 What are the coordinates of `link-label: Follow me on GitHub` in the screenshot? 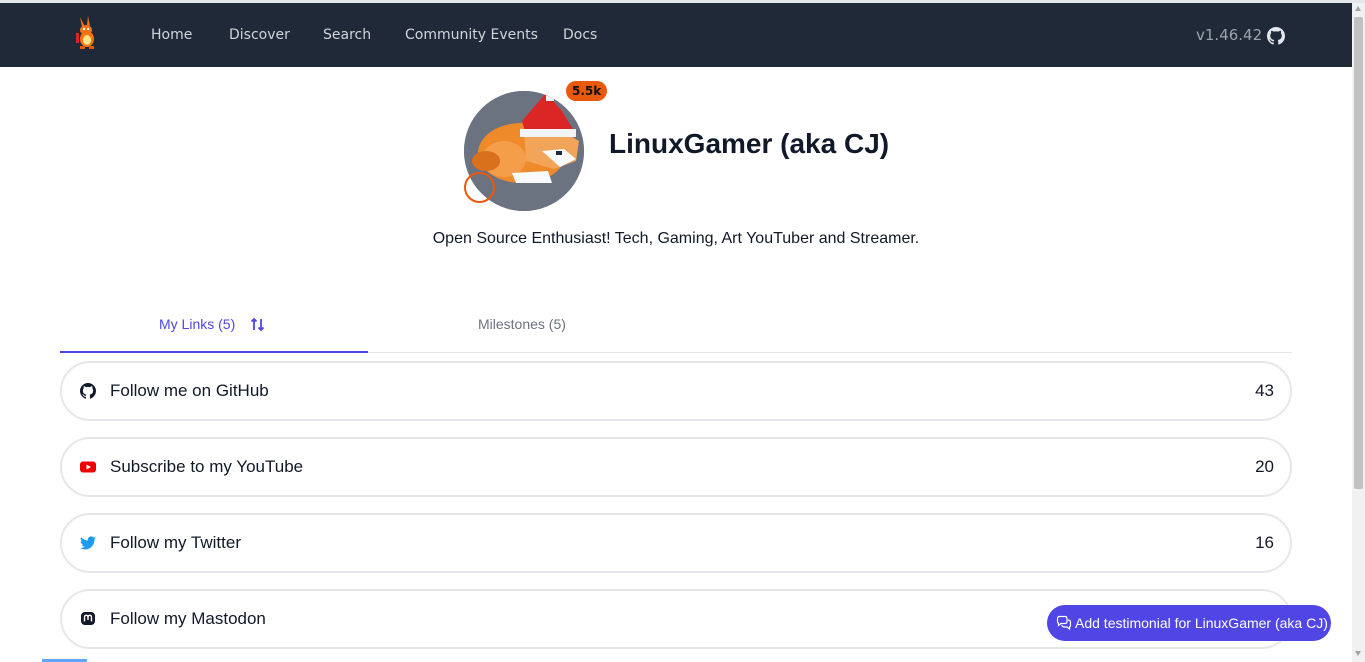 It's located at (189, 390).